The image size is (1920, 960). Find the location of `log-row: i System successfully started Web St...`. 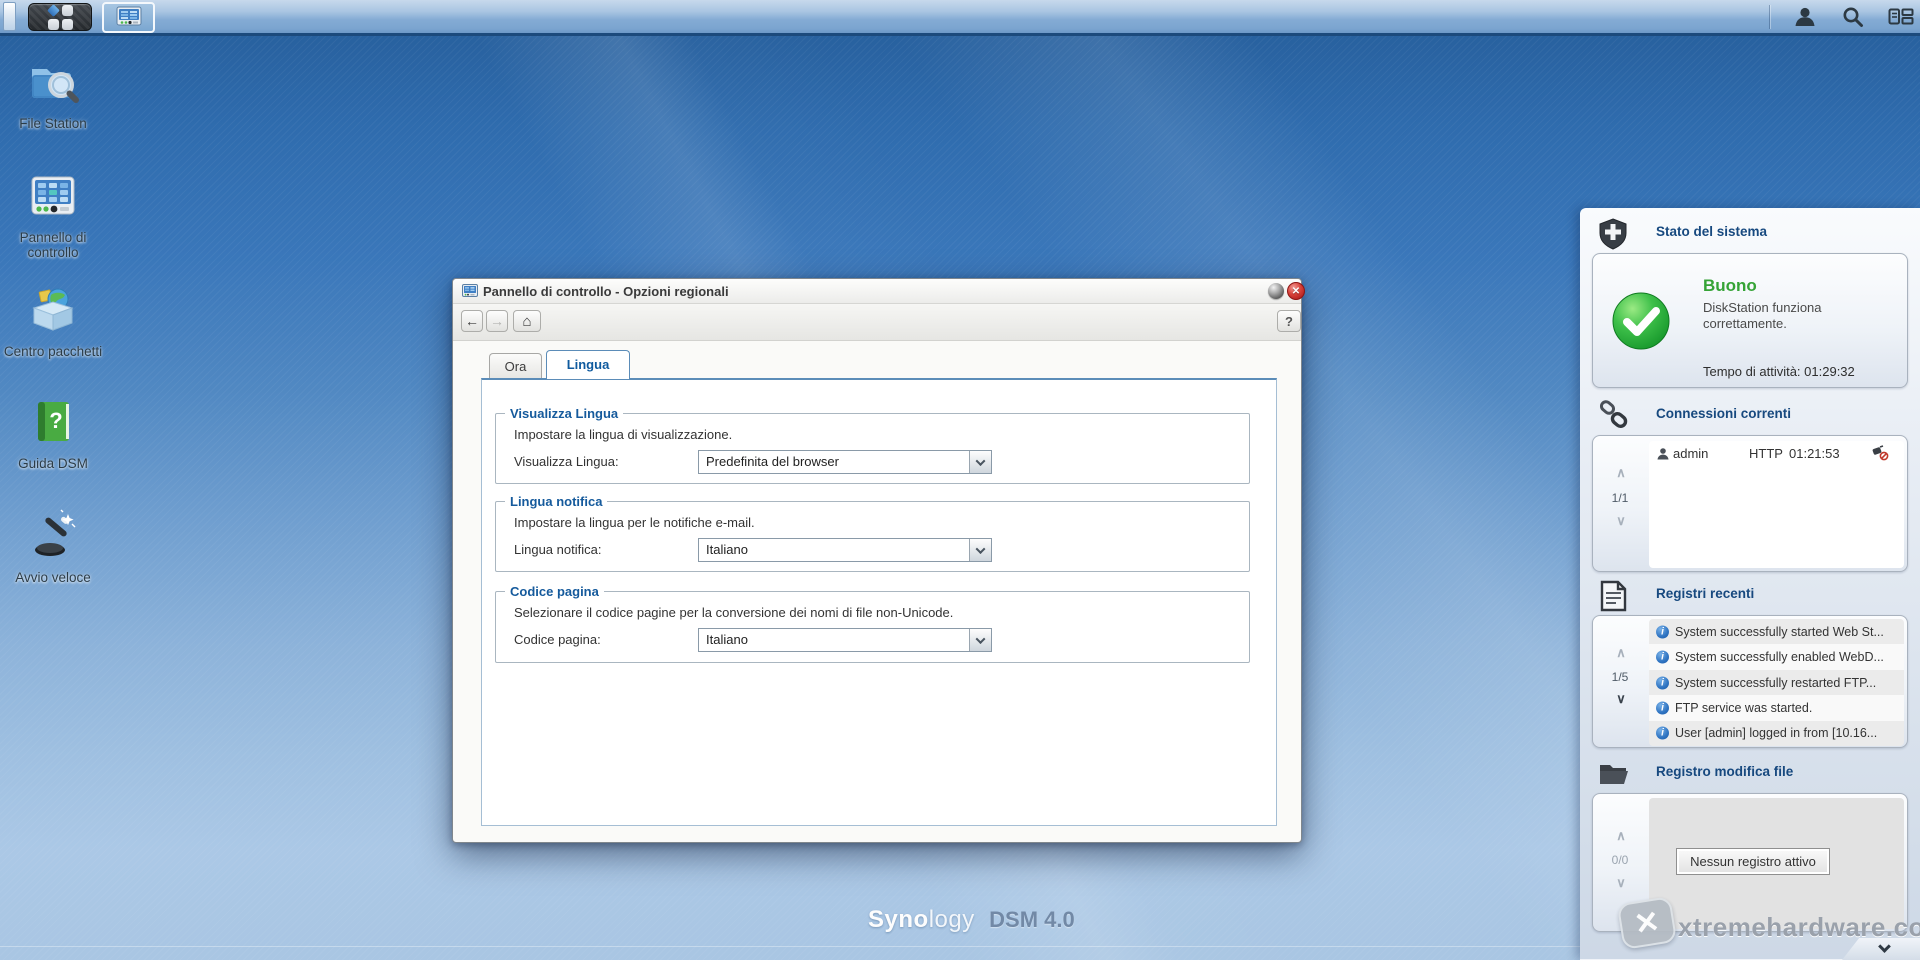

log-row: i System successfully started Web St... is located at coordinates (1776, 632).